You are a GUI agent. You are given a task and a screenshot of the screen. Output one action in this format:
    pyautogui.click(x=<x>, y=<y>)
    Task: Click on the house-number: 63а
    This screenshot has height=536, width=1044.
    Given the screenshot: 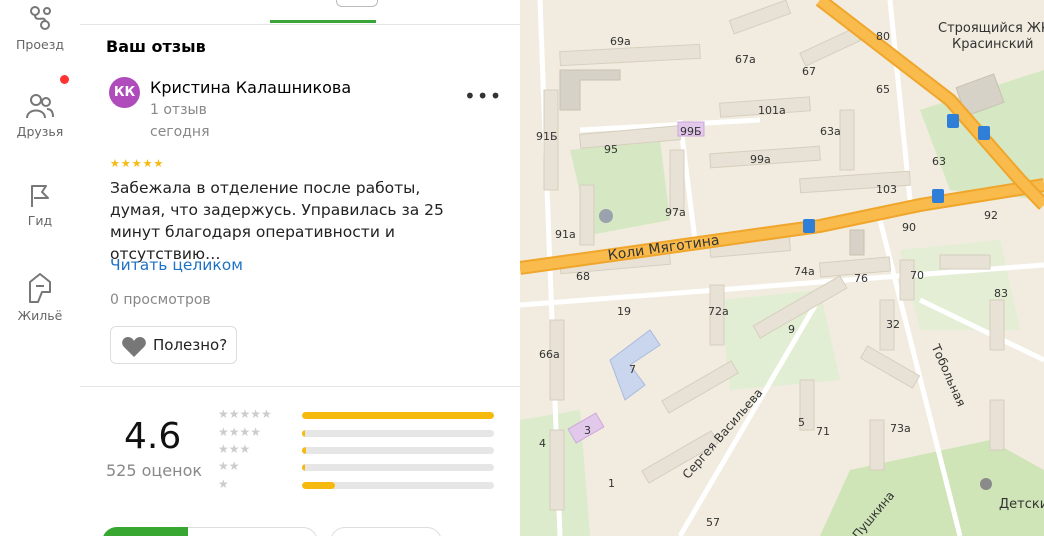 What is the action you would take?
    pyautogui.click(x=830, y=131)
    